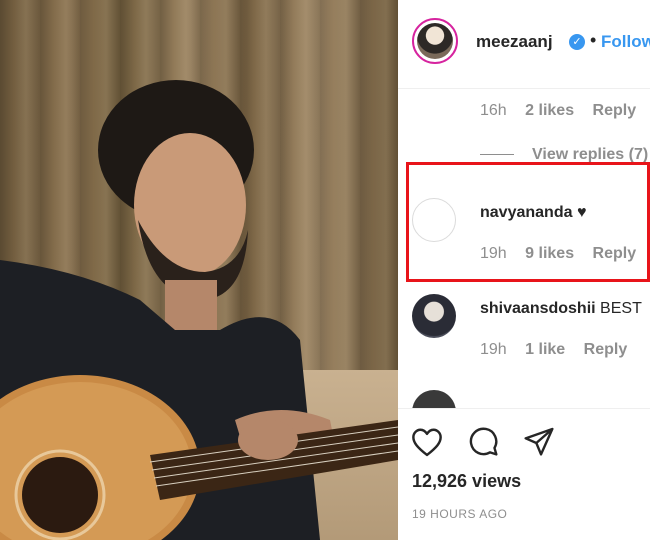 This screenshot has width=650, height=540. Describe the element at coordinates (460, 514) in the screenshot. I see `post-timestamp: 19 HOURS AGO` at that location.